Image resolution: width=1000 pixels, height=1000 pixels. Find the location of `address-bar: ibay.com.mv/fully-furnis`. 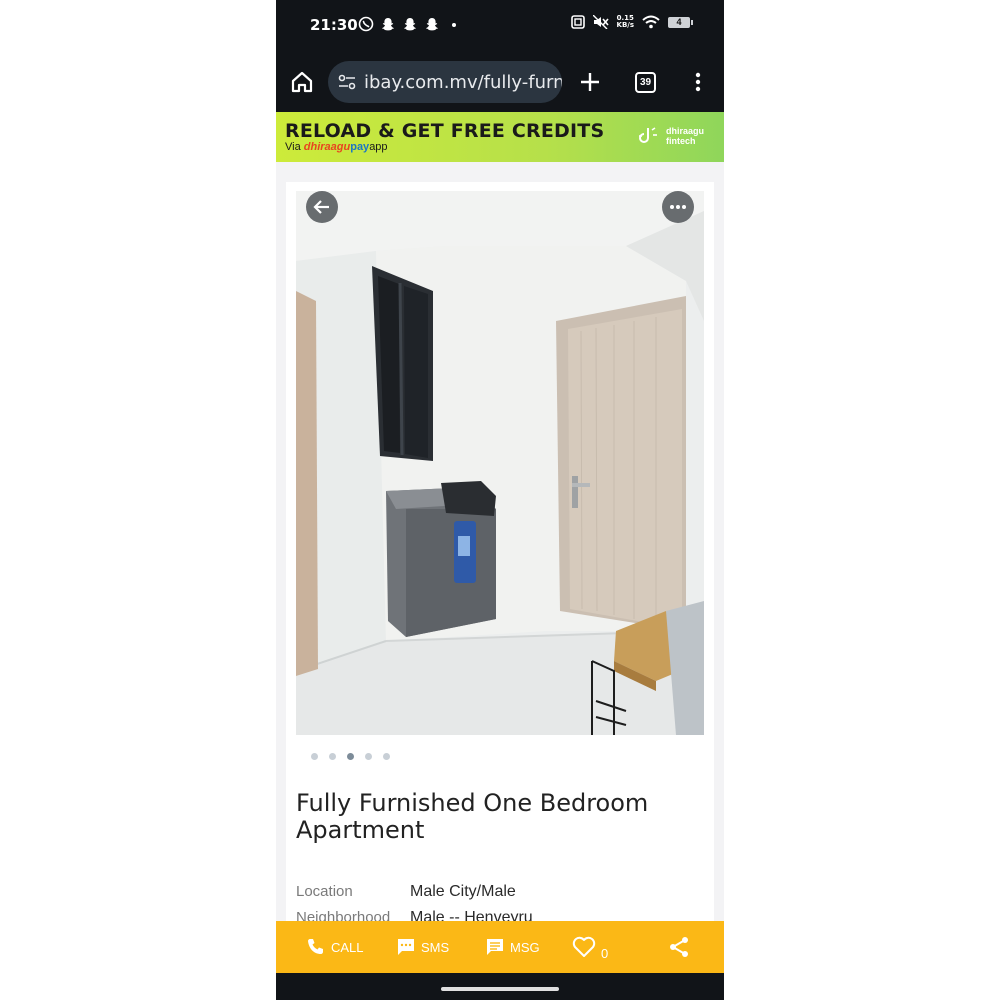

address-bar: ibay.com.mv/fully-furnis is located at coordinates (445, 82).